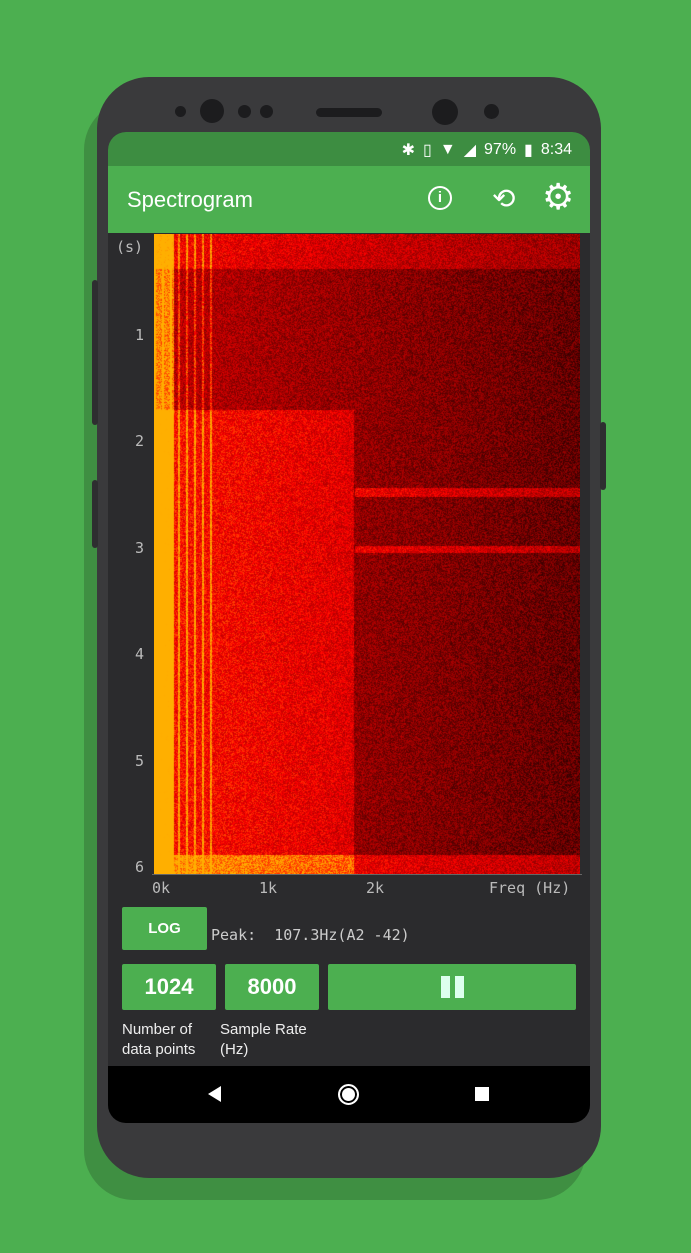 This screenshot has height=1253, width=691. I want to click on freq-tick: 0k, so click(161, 888).